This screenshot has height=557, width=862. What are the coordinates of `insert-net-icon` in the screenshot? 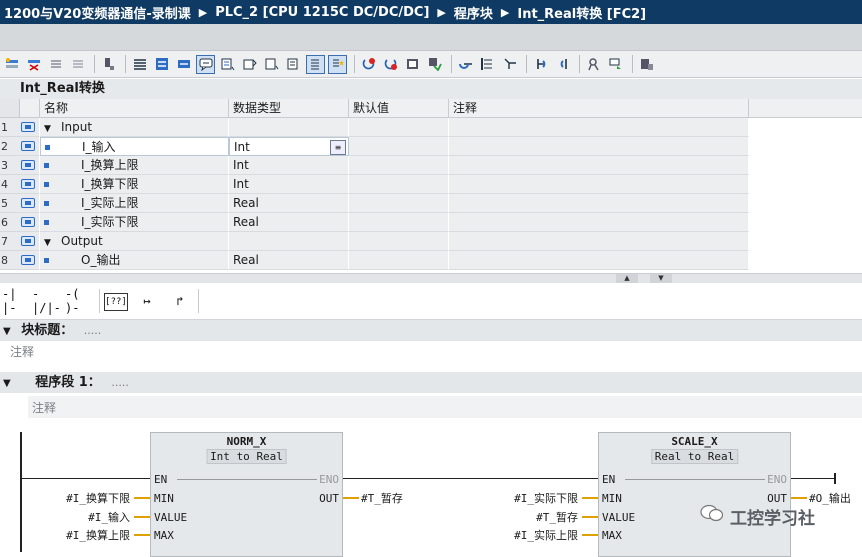 It's located at (55, 64).